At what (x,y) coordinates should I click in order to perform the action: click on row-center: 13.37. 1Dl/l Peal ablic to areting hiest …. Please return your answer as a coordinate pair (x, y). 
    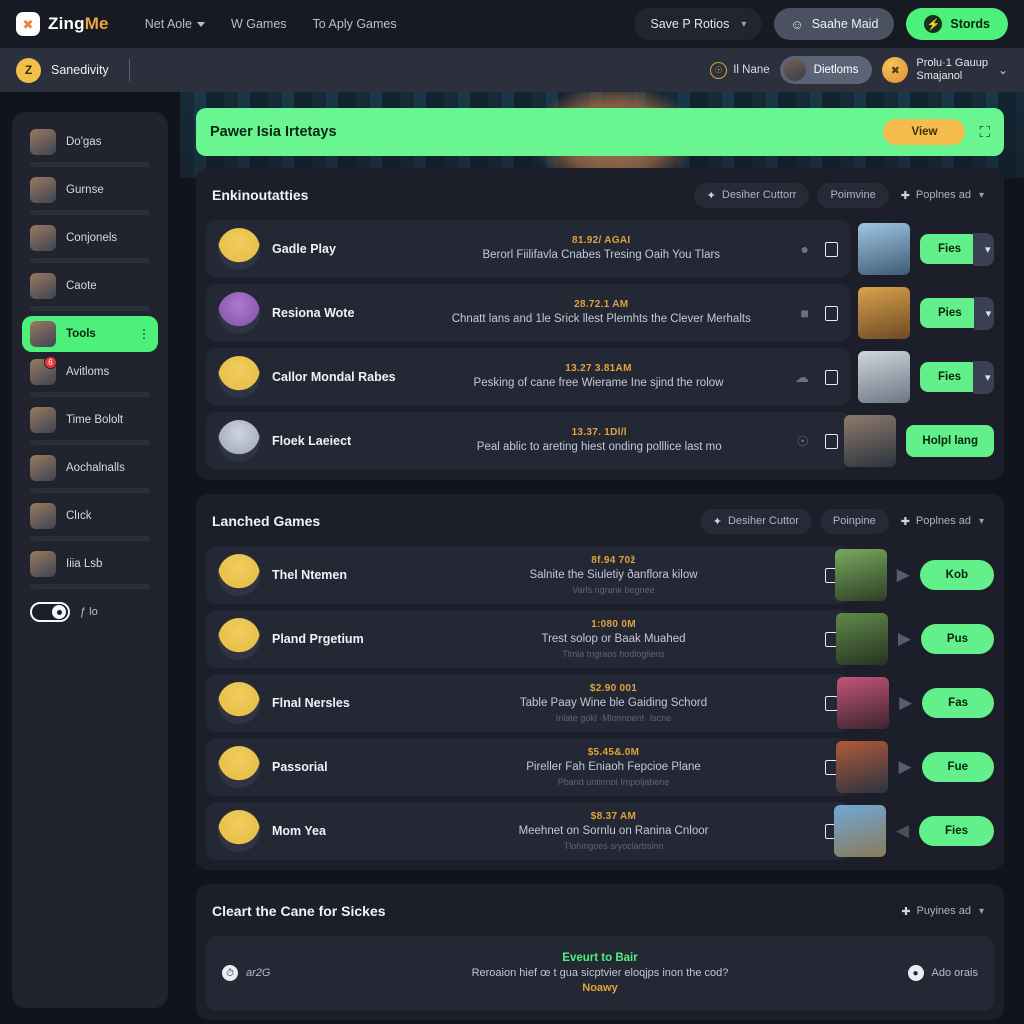
    Looking at the image, I should click on (599, 441).